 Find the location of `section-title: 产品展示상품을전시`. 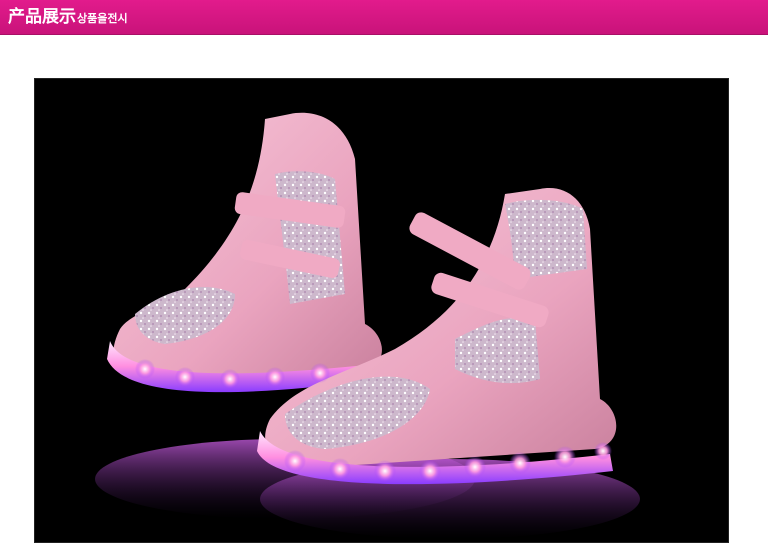

section-title: 产品展示상품을전시 is located at coordinates (68, 18).